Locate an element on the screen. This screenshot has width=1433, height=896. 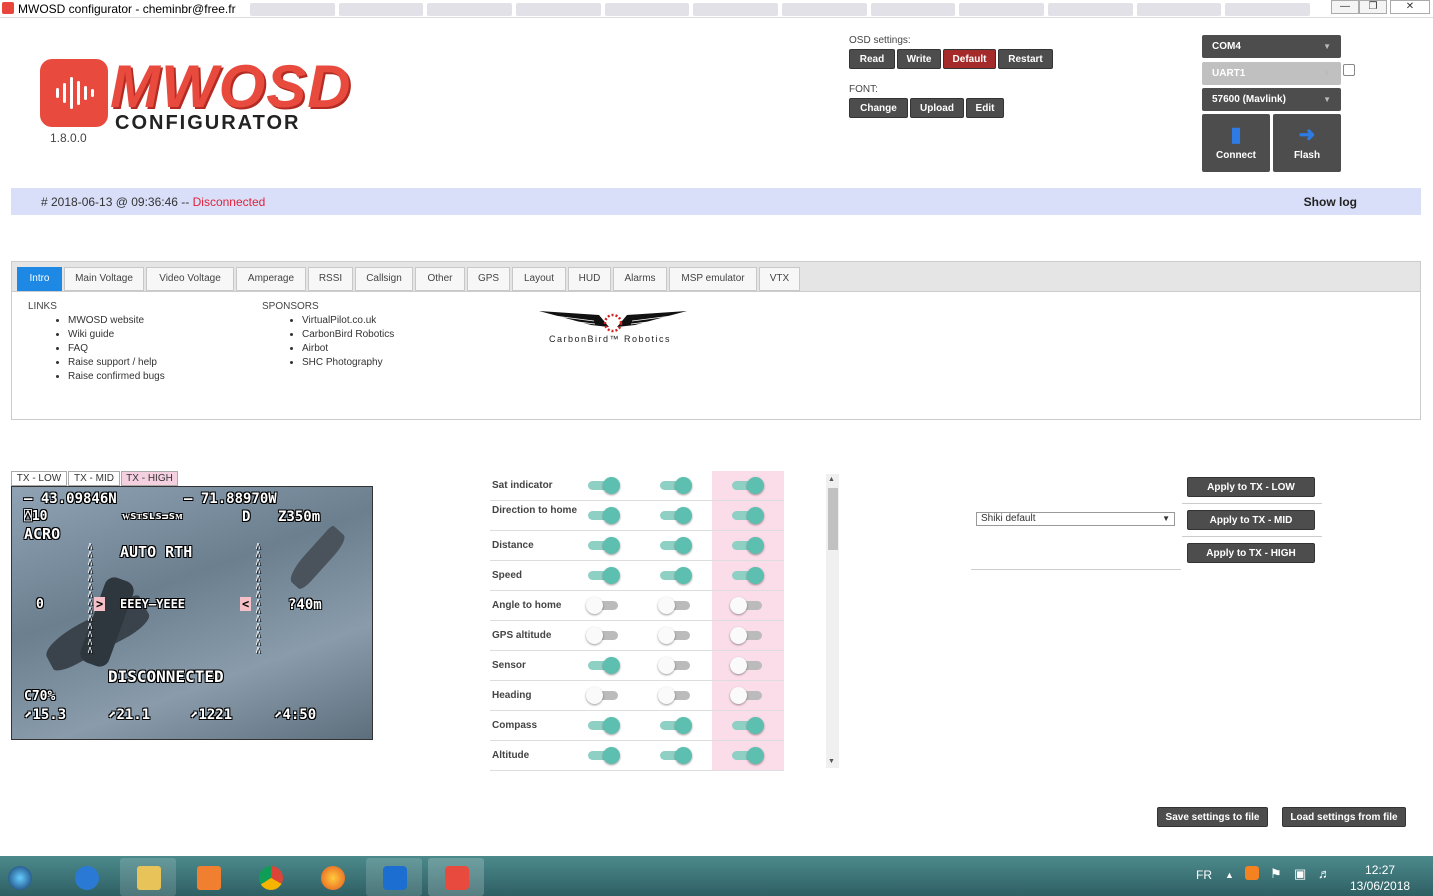
tab-layout: Layout is located at coordinates (539, 279).